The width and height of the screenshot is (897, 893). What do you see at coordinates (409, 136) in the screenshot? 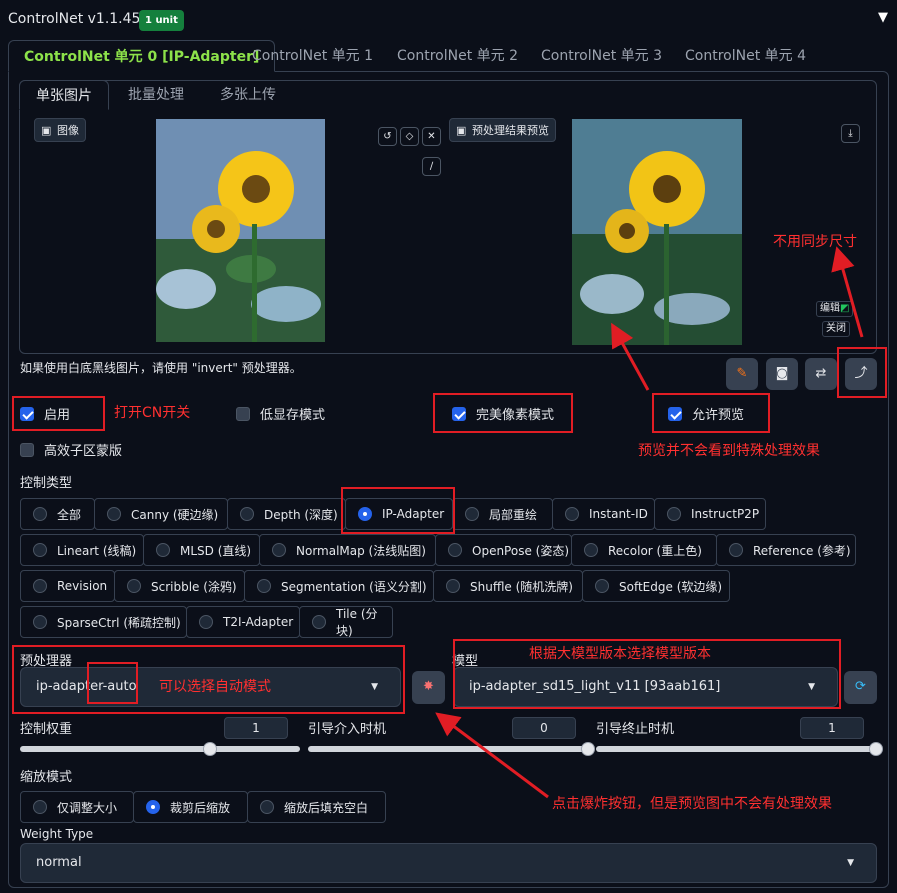
I see `eraser-icon: ◇` at bounding box center [409, 136].